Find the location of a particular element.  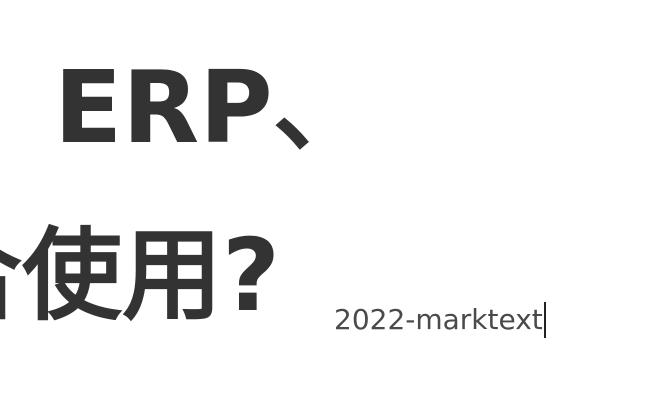

heading-line-question: 合使用? is located at coordinates (140, 275).